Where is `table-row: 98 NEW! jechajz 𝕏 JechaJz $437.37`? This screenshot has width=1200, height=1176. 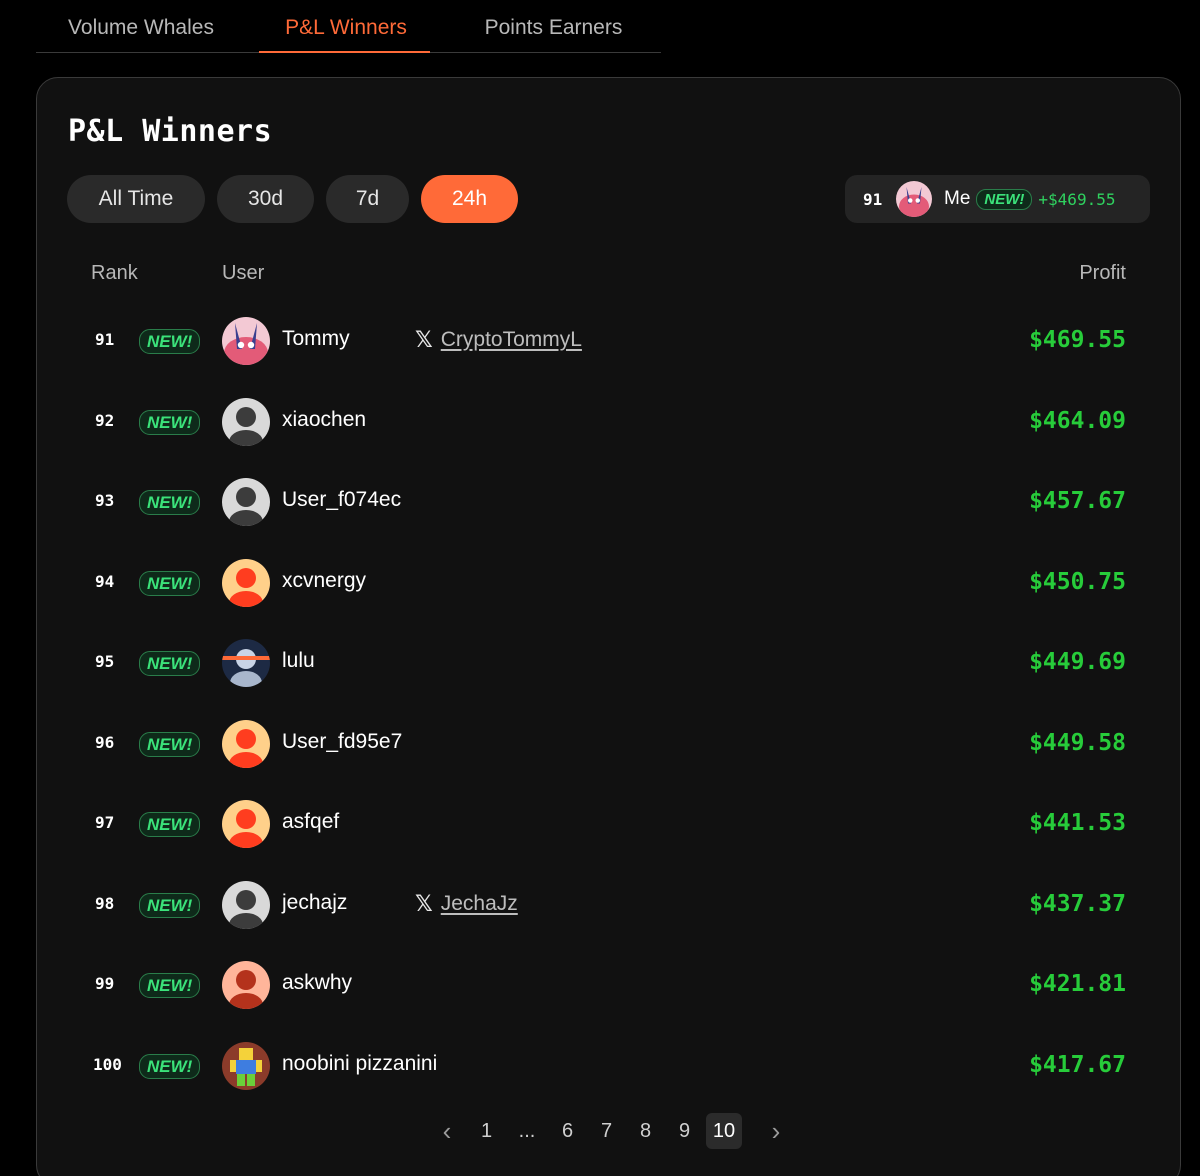 table-row: 98 NEW! jechajz 𝕏 JechaJz $437.37 is located at coordinates (608, 905).